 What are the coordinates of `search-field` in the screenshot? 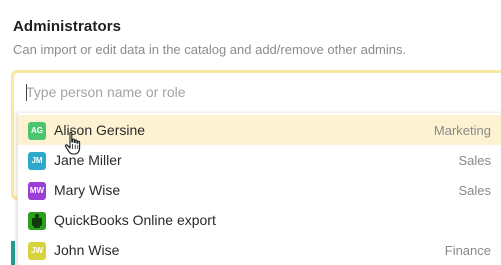 It's located at (257, 92).